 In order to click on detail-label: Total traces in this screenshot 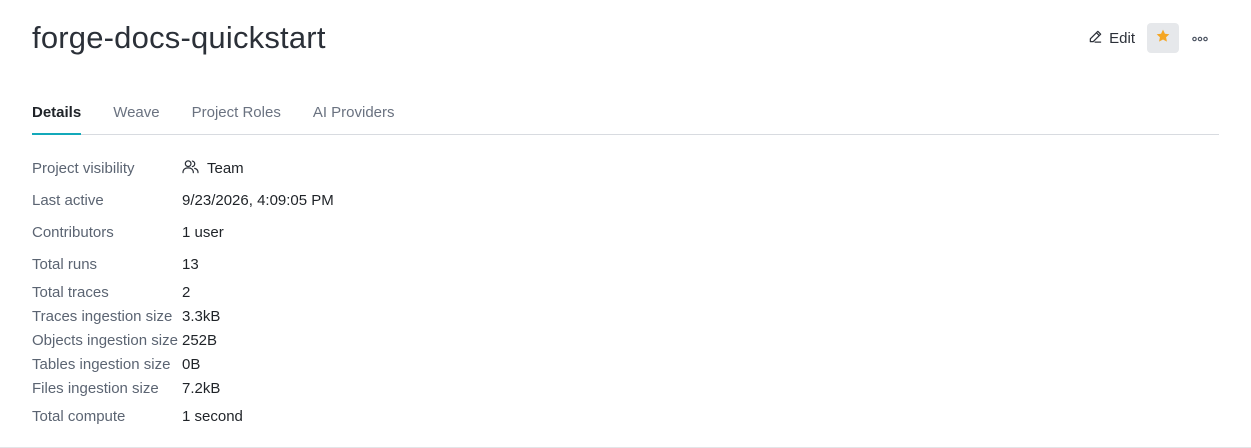, I will do `click(70, 292)`.